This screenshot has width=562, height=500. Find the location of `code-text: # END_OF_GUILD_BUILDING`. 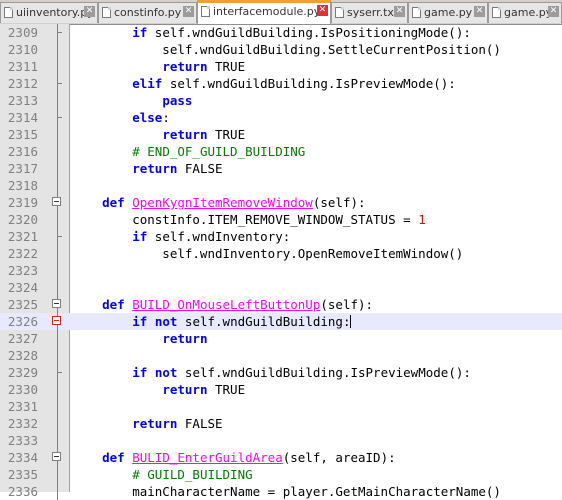

code-text: # END_OF_GUILD_BUILDING is located at coordinates (219, 151).